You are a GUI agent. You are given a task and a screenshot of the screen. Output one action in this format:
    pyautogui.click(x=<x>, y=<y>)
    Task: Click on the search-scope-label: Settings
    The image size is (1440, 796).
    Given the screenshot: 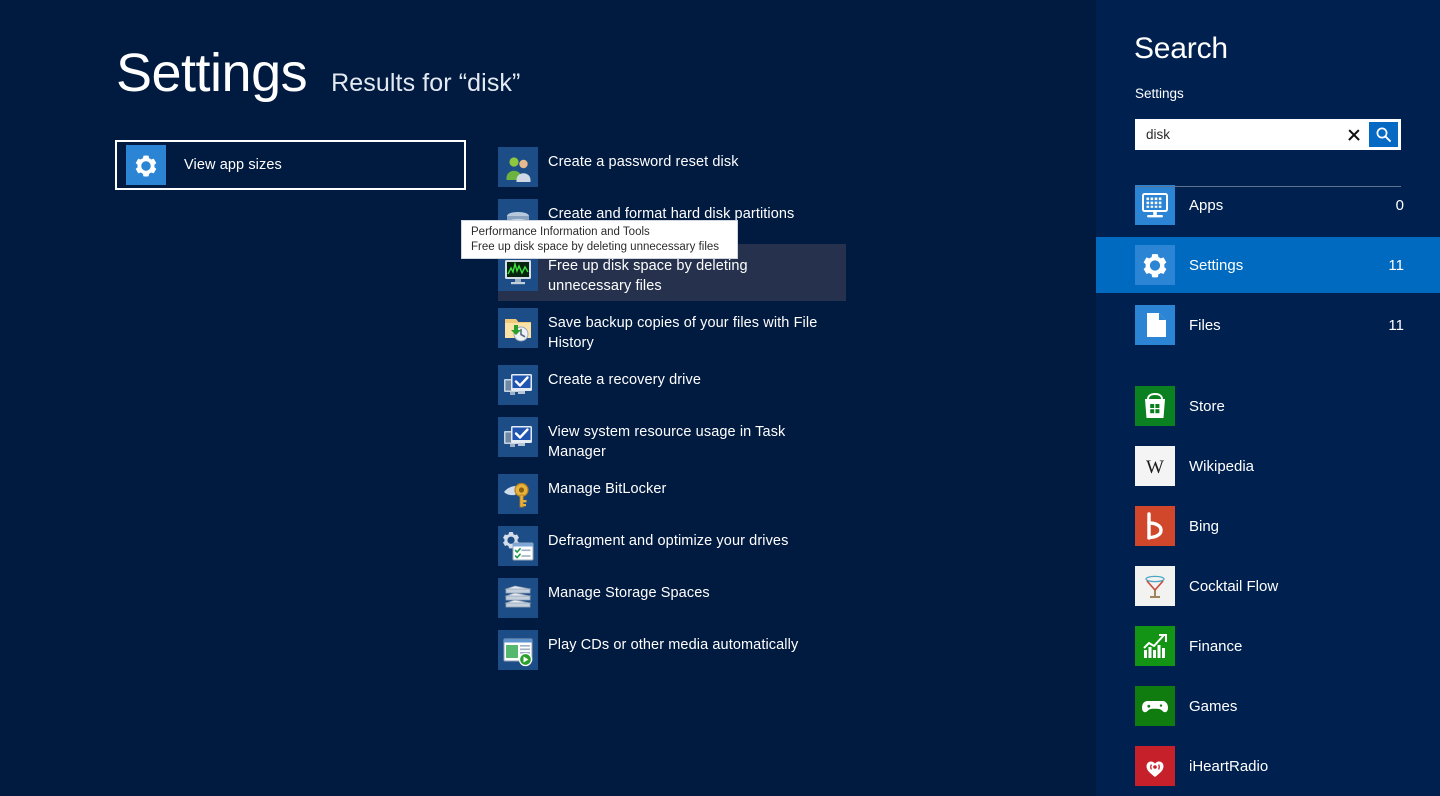 What is the action you would take?
    pyautogui.click(x=1159, y=93)
    